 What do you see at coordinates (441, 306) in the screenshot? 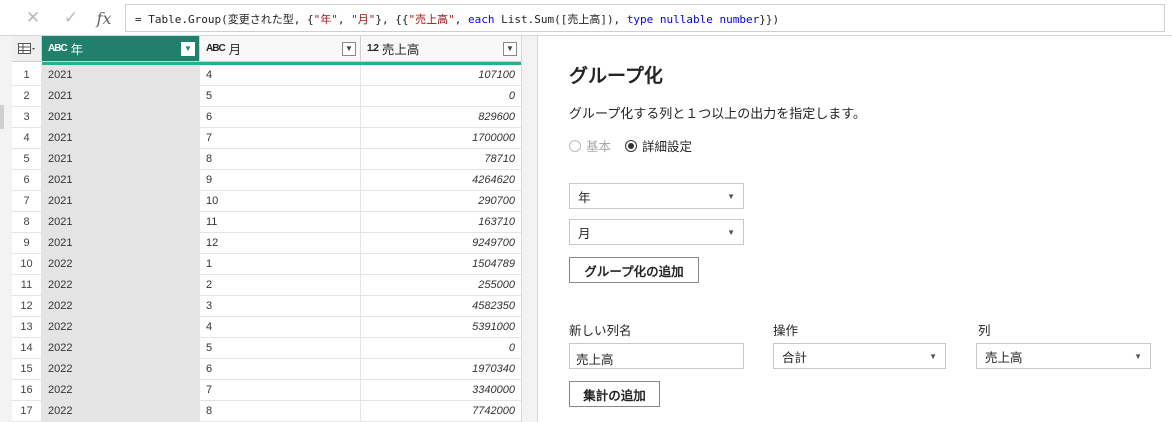
I see `cell-sales: 4582350` at bounding box center [441, 306].